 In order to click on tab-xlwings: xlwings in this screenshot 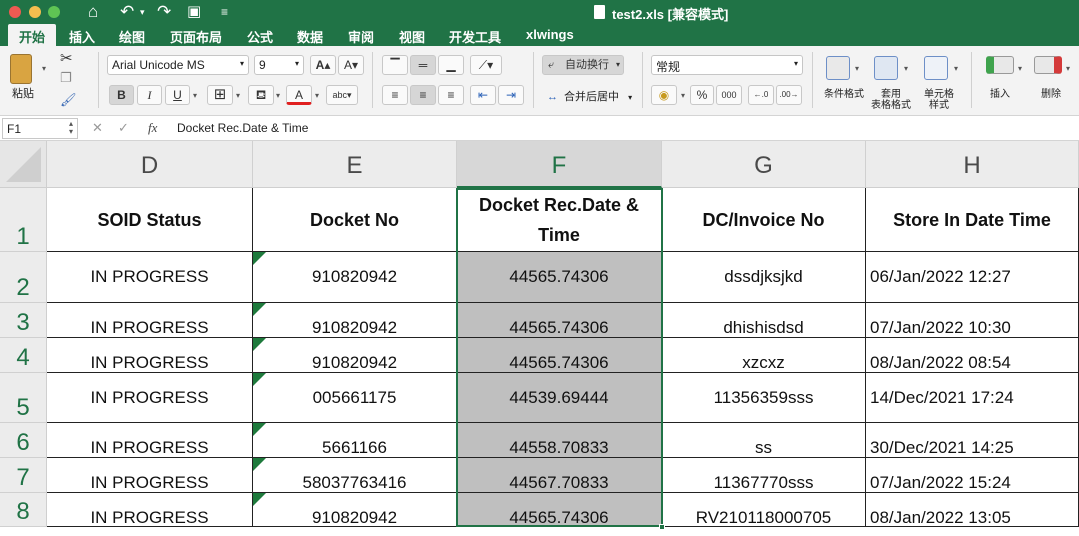, I will do `click(550, 34)`.